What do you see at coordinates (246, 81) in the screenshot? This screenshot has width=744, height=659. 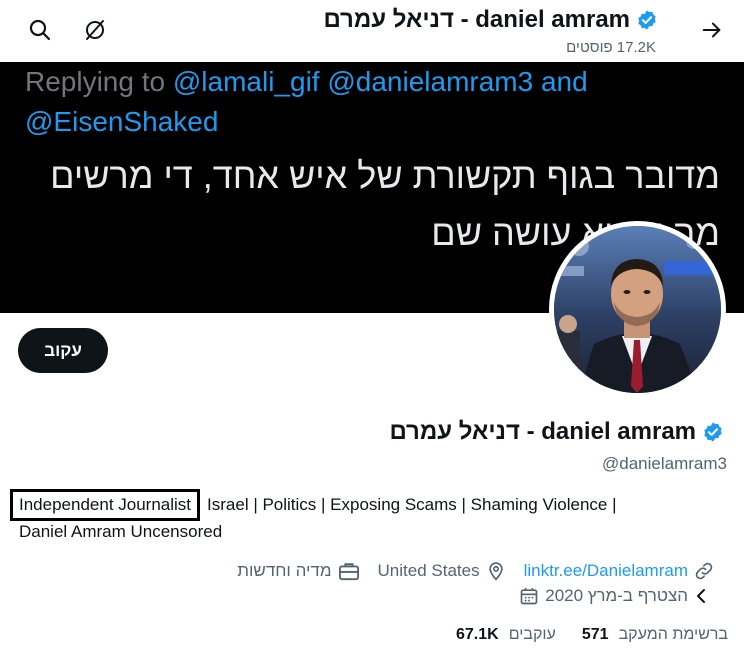 I see `banner-mention: @lamali_gif` at bounding box center [246, 81].